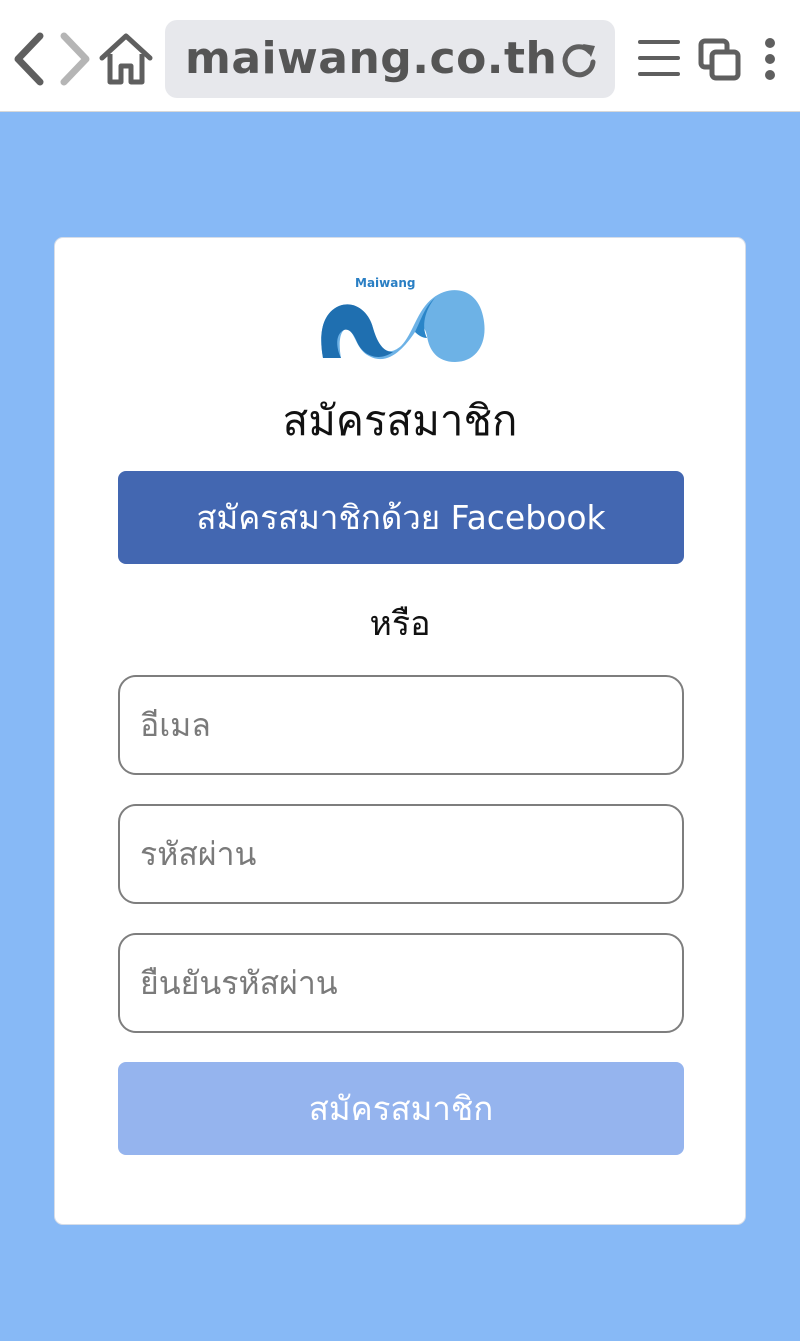  What do you see at coordinates (30, 59) in the screenshot?
I see `back-icon` at bounding box center [30, 59].